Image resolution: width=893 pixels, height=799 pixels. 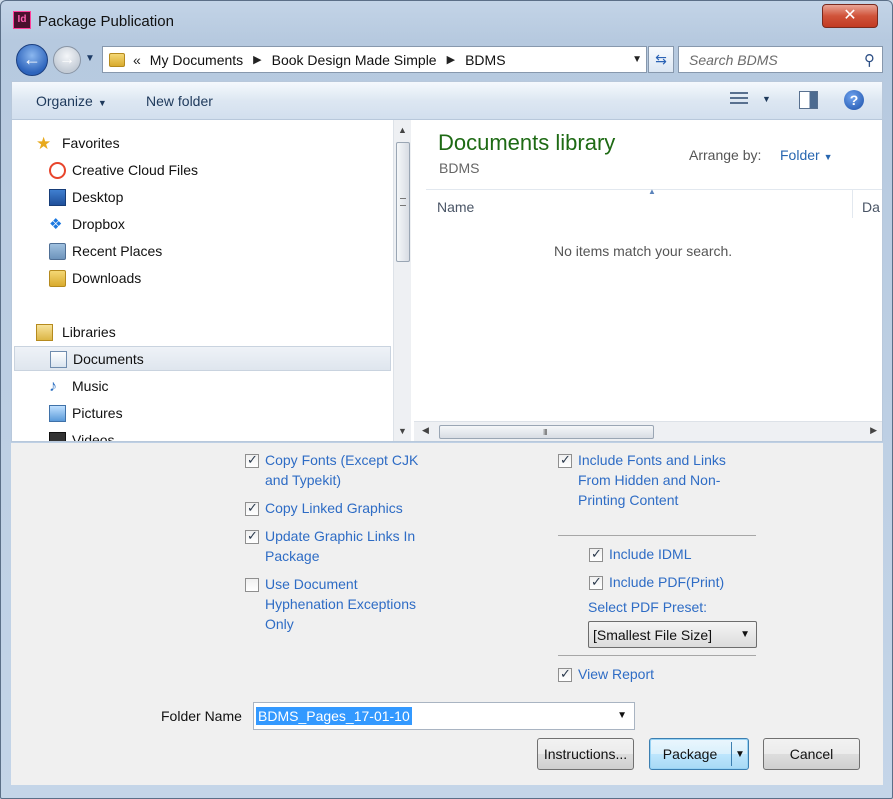 I want to click on downloads-folder-icon, so click(x=57, y=278).